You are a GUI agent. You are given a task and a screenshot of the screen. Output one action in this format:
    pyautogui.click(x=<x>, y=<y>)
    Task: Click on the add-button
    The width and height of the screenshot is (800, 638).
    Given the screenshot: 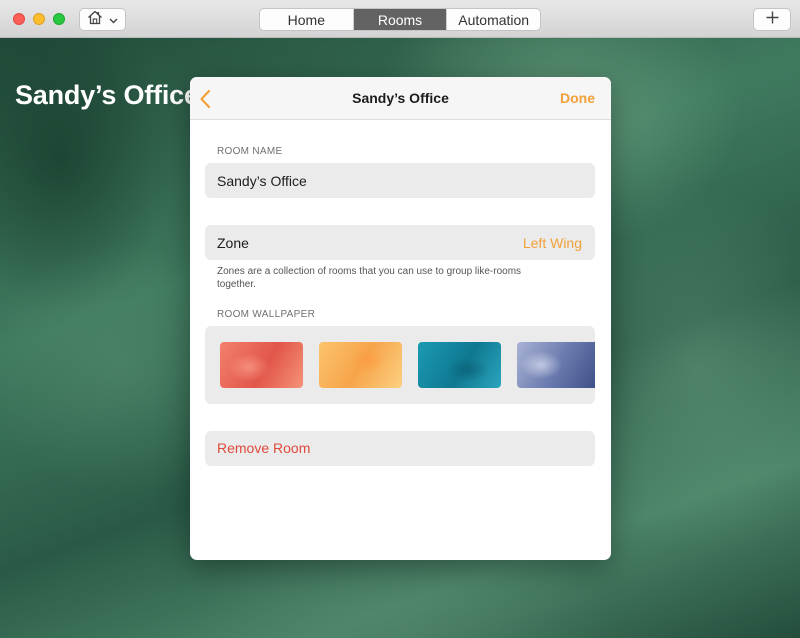 What is the action you would take?
    pyautogui.click(x=772, y=19)
    